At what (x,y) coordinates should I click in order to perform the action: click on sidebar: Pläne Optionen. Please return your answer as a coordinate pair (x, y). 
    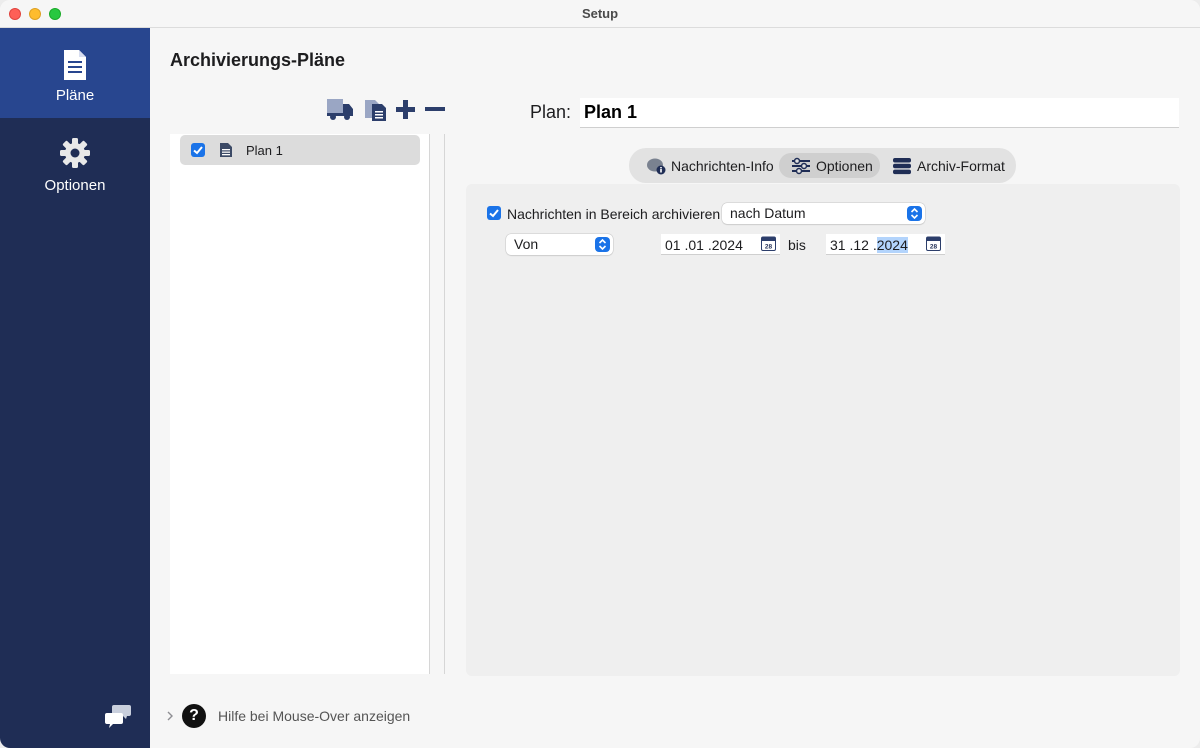
    Looking at the image, I should click on (75, 388).